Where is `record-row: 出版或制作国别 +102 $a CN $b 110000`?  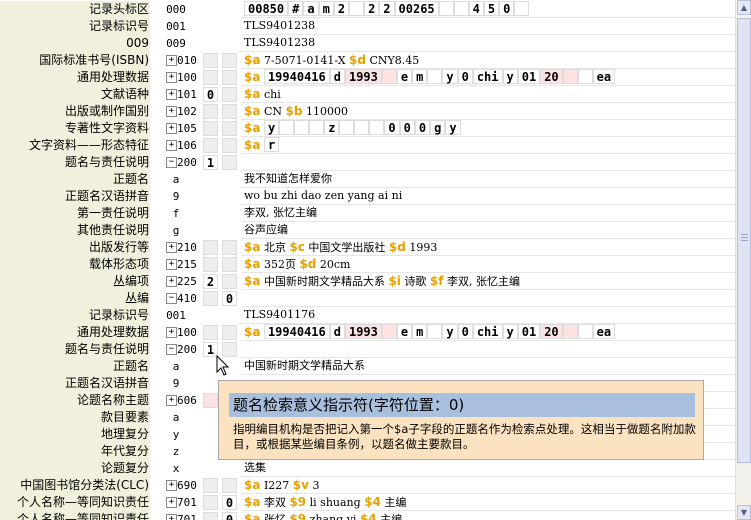 record-row: 出版或制作国别 +102 $a CN $b 110000 is located at coordinates (367, 111).